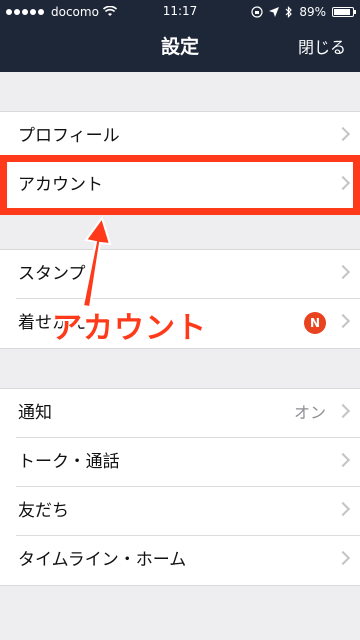 This screenshot has width=360, height=640. Describe the element at coordinates (60, 185) in the screenshot. I see `row-label: アカウント` at that location.